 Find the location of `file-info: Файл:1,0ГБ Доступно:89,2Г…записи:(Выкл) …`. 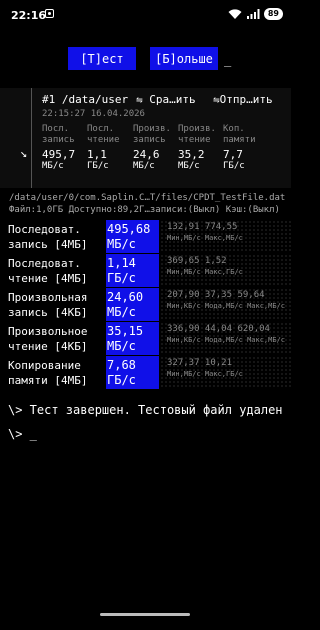

file-info: Файл:1,0ГБ Доступно:89,2Г…записи:(Выкл) … is located at coordinates (144, 210).